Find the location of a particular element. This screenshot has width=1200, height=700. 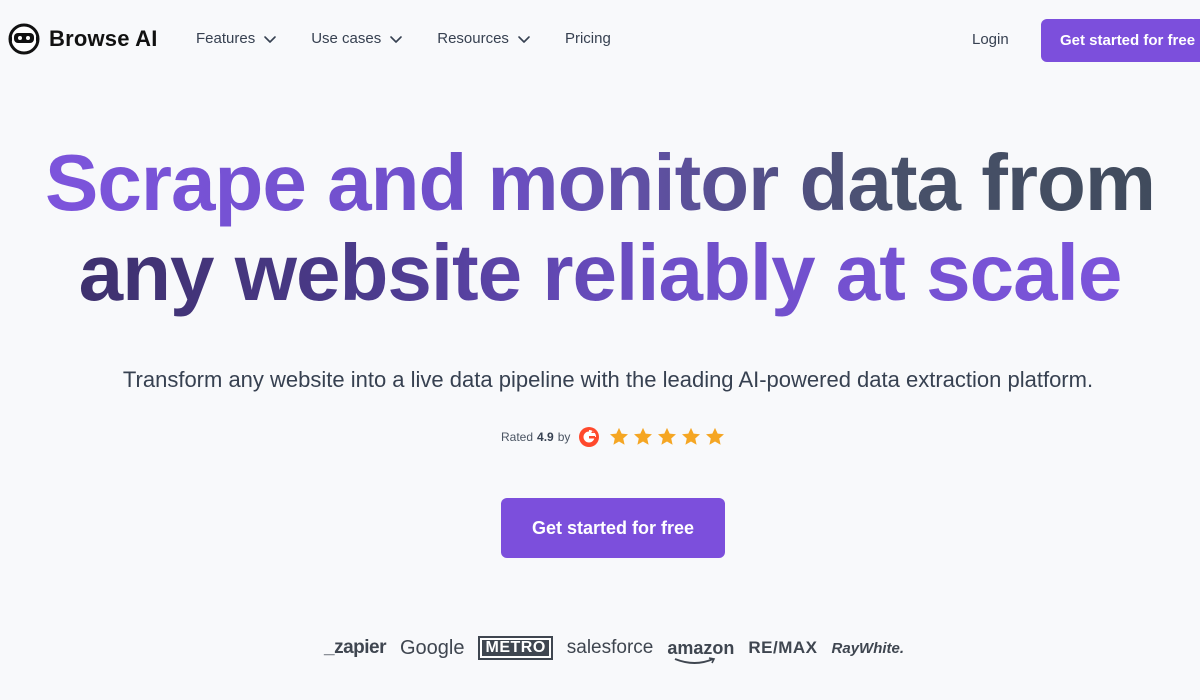

nav-item-resources: Resources is located at coordinates (484, 38).